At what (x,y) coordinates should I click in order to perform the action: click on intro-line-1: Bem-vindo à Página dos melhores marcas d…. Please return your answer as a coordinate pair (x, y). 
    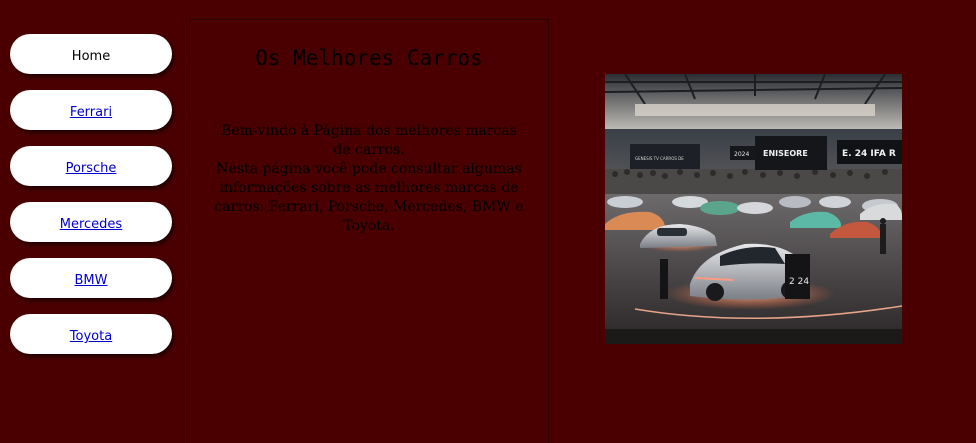
    Looking at the image, I should click on (369, 140).